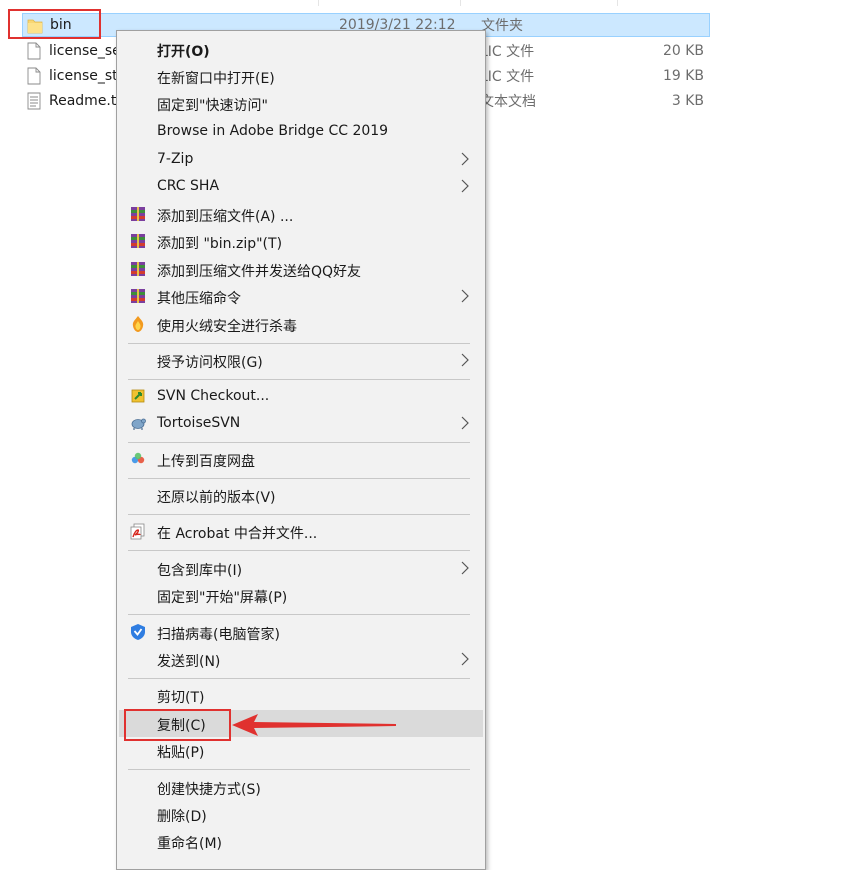 This screenshot has height=870, width=852. What do you see at coordinates (175, 159) in the screenshot?
I see `menu-item-label: 7-Zip` at bounding box center [175, 159].